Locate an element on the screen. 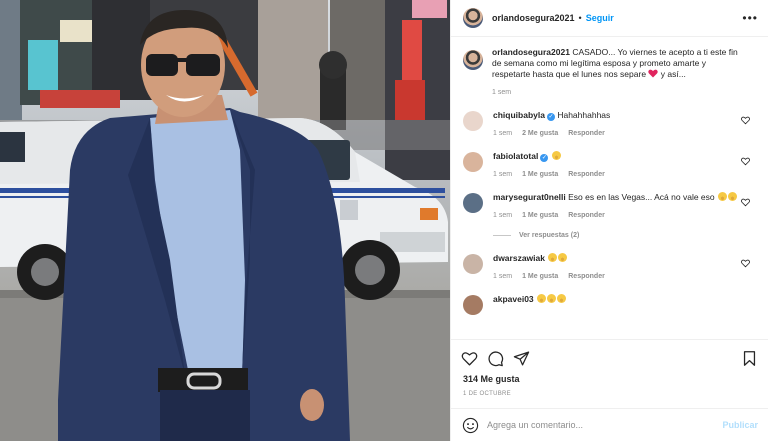 The width and height of the screenshot is (768, 441). comment-item: akpavei03 is located at coordinates (609, 304).